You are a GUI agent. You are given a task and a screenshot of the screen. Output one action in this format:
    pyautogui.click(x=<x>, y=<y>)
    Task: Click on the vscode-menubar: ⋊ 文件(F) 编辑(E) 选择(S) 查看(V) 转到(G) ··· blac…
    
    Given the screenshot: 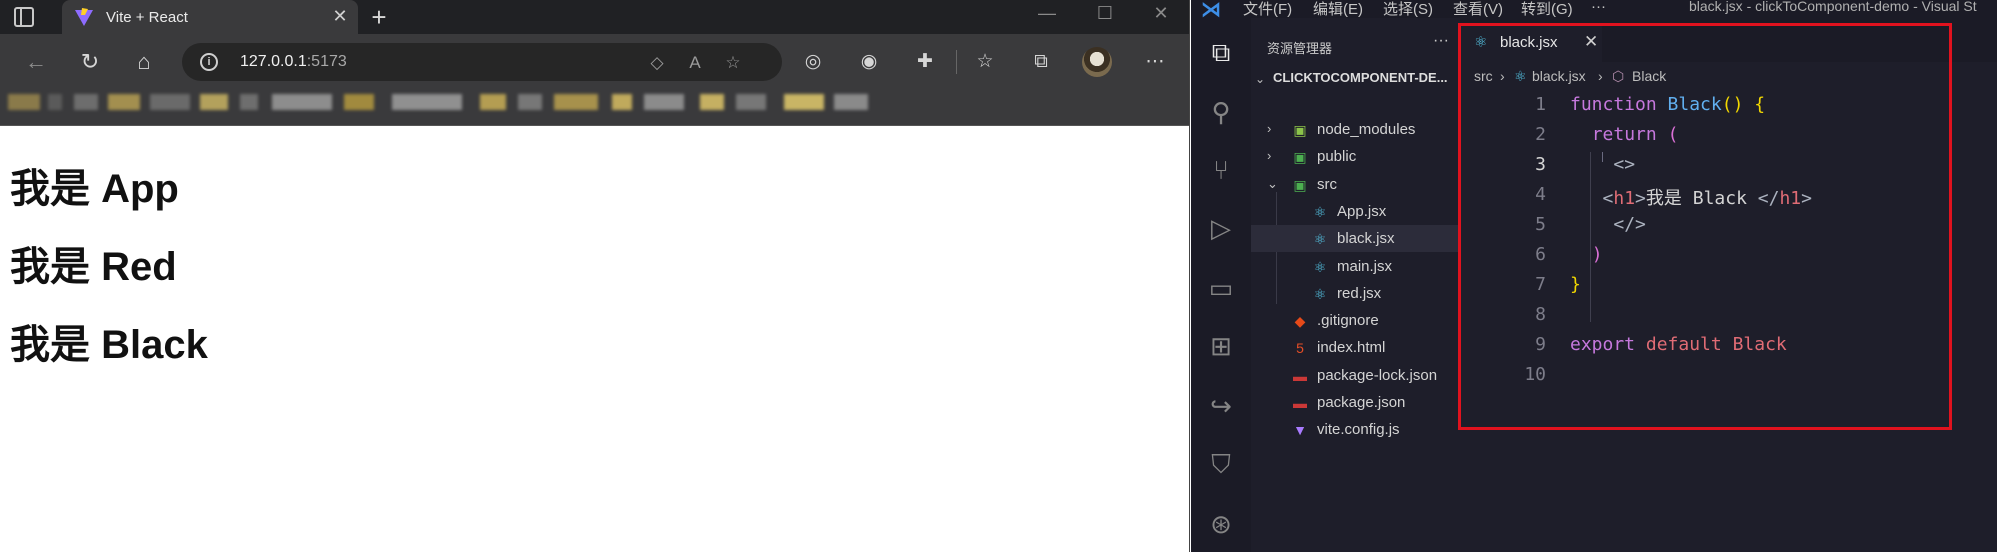 What is the action you would take?
    pyautogui.click(x=1594, y=10)
    